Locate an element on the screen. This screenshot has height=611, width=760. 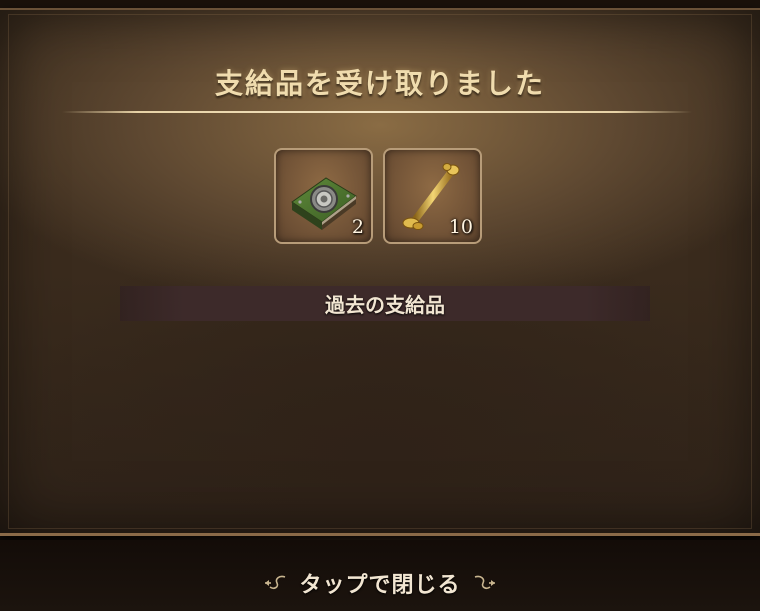
item-quantity: 10 is located at coordinates (460, 227).